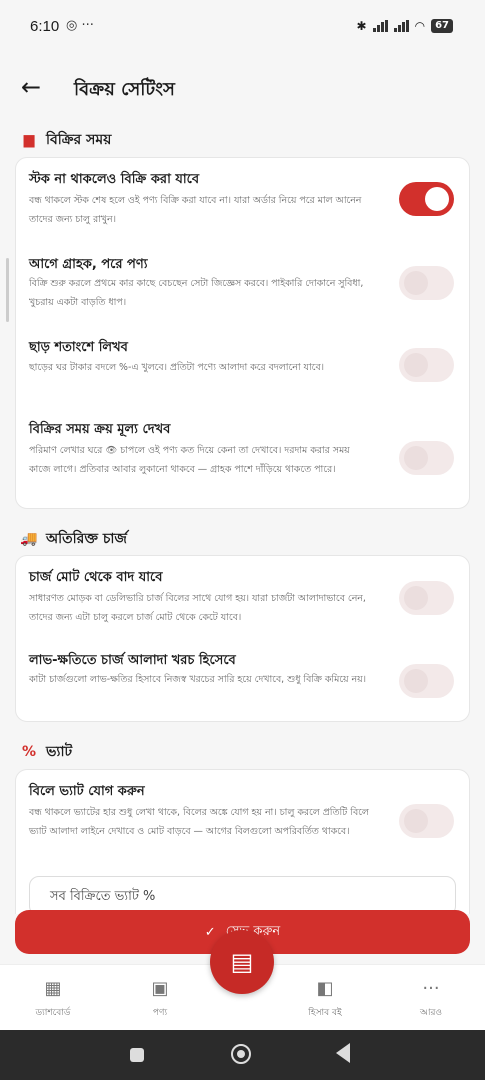 The height and width of the screenshot is (1080, 485). Describe the element at coordinates (45, 26) in the screenshot. I see `status-time: 6:10` at that location.